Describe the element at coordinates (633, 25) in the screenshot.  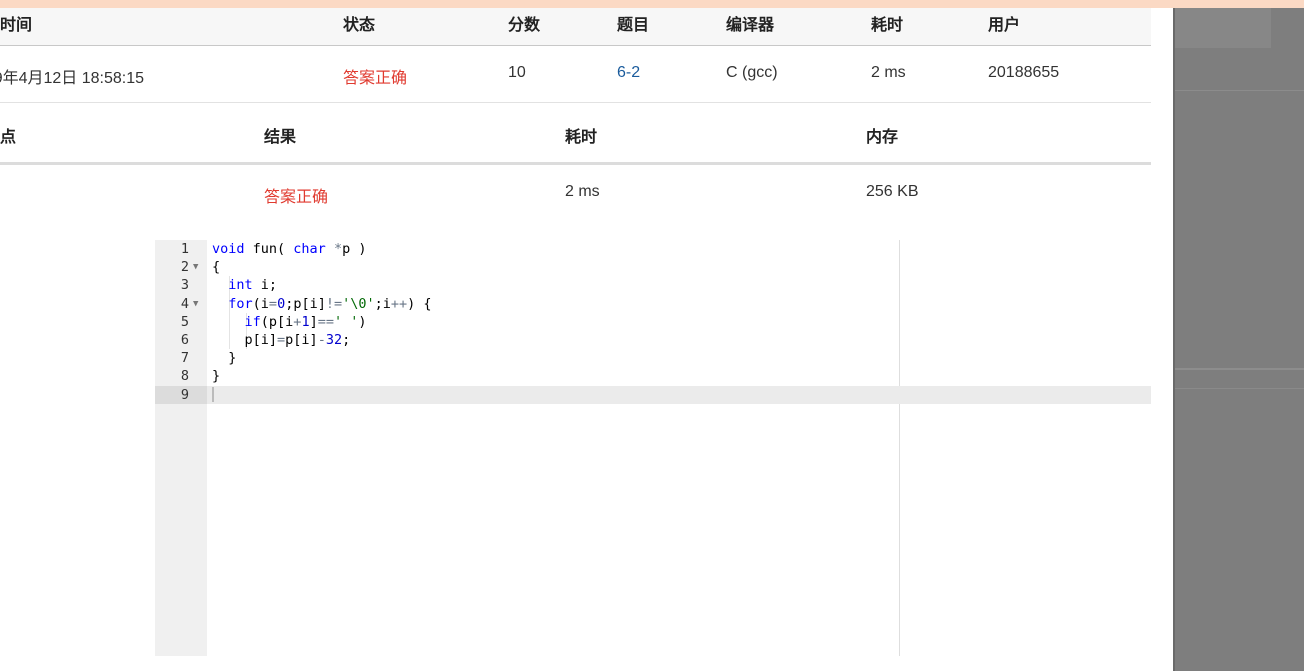
I see `header-problem: 题目` at that location.